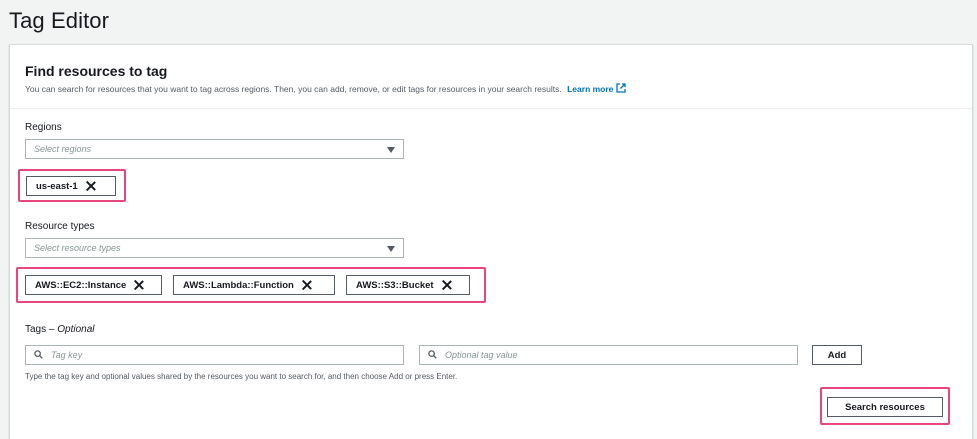  I want to click on resource-type-token: AWS::EC2::Instance, so click(93, 285).